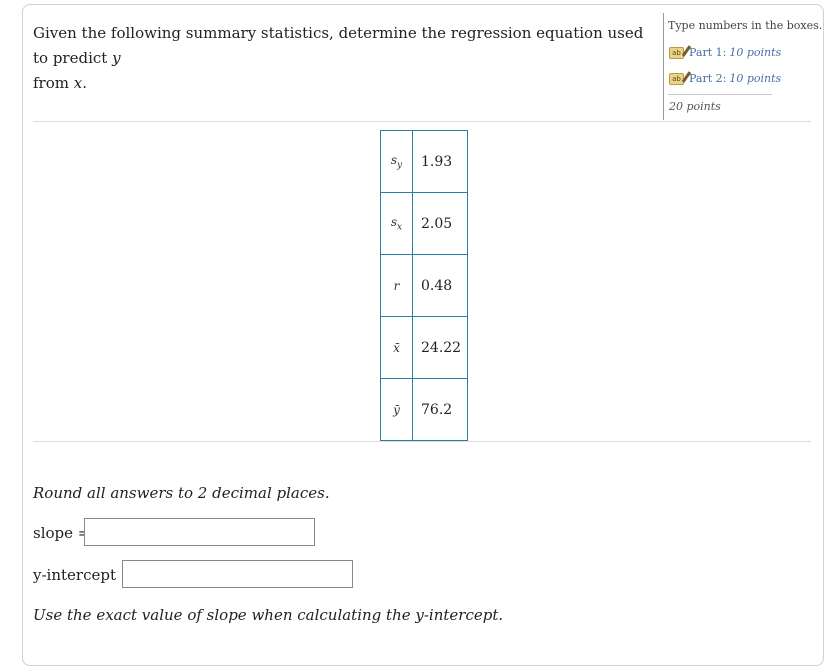  I want to click on part-1-label: Part 1:, so click(708, 52).